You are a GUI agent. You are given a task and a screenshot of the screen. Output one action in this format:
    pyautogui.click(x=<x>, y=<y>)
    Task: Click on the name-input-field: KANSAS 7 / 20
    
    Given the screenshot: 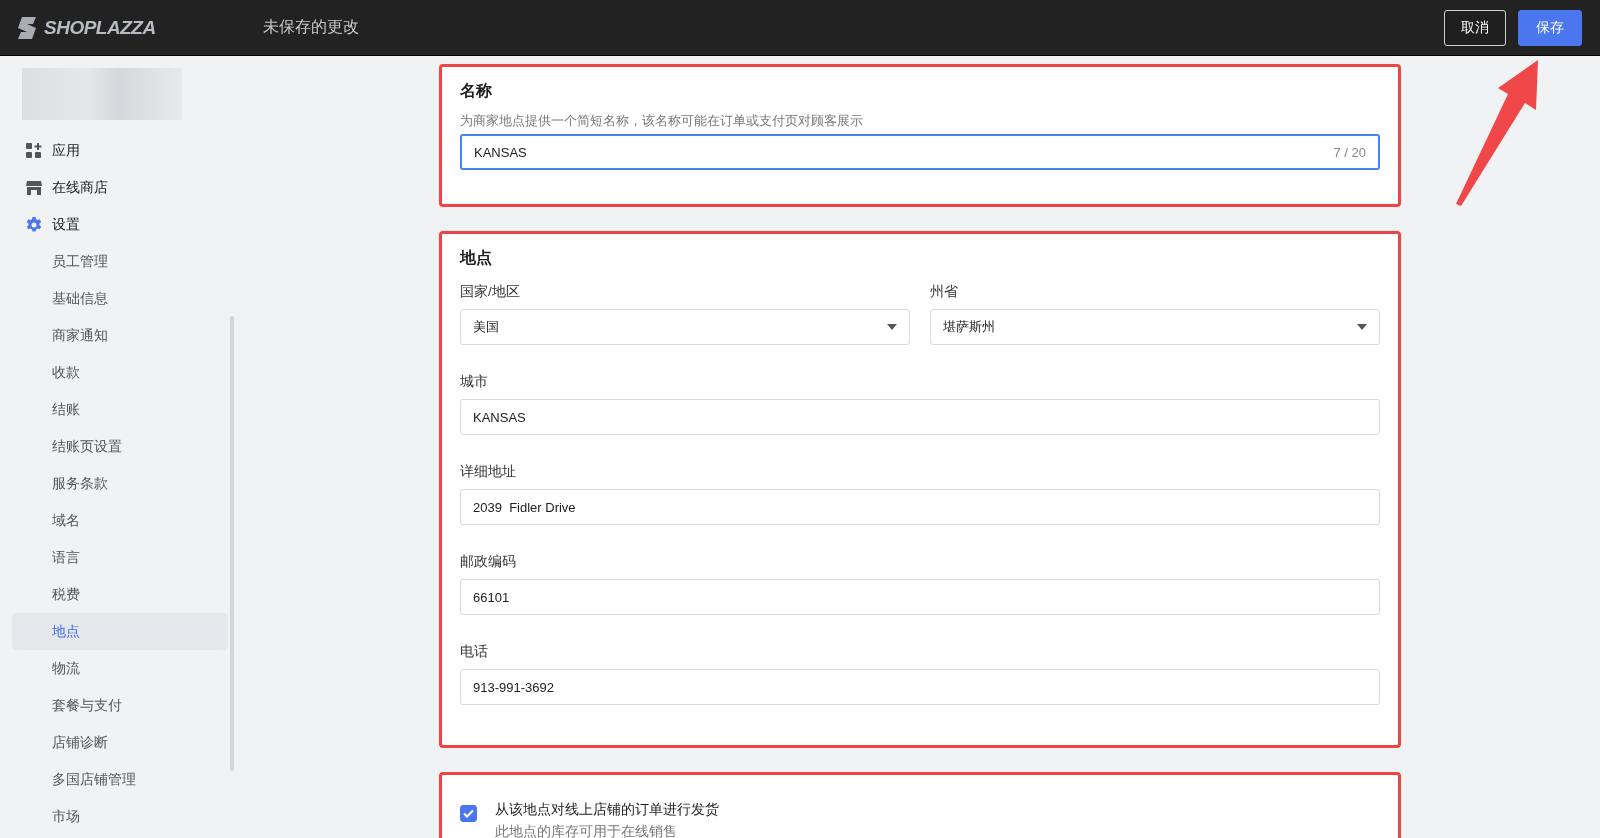 What is the action you would take?
    pyautogui.click(x=920, y=152)
    